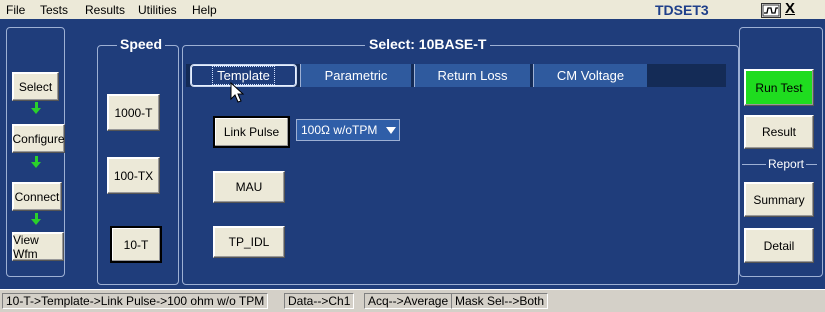  What do you see at coordinates (779, 245) in the screenshot?
I see `detail-button: Detail` at bounding box center [779, 245].